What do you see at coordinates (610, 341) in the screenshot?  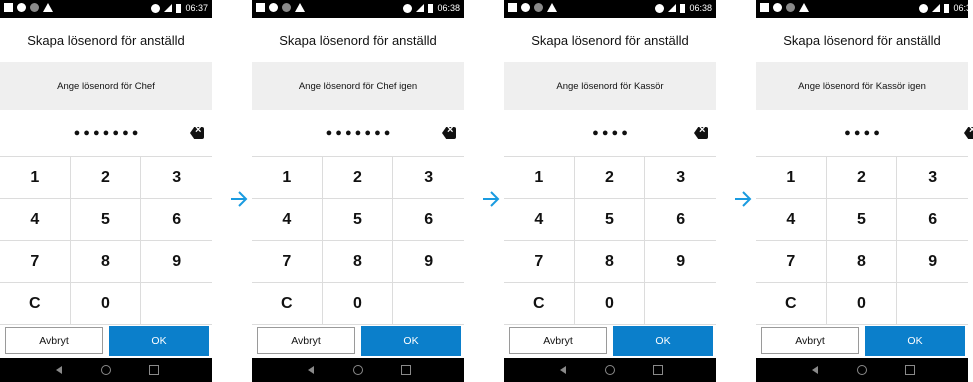 I see `action-bar: Avbryt OK` at bounding box center [610, 341].